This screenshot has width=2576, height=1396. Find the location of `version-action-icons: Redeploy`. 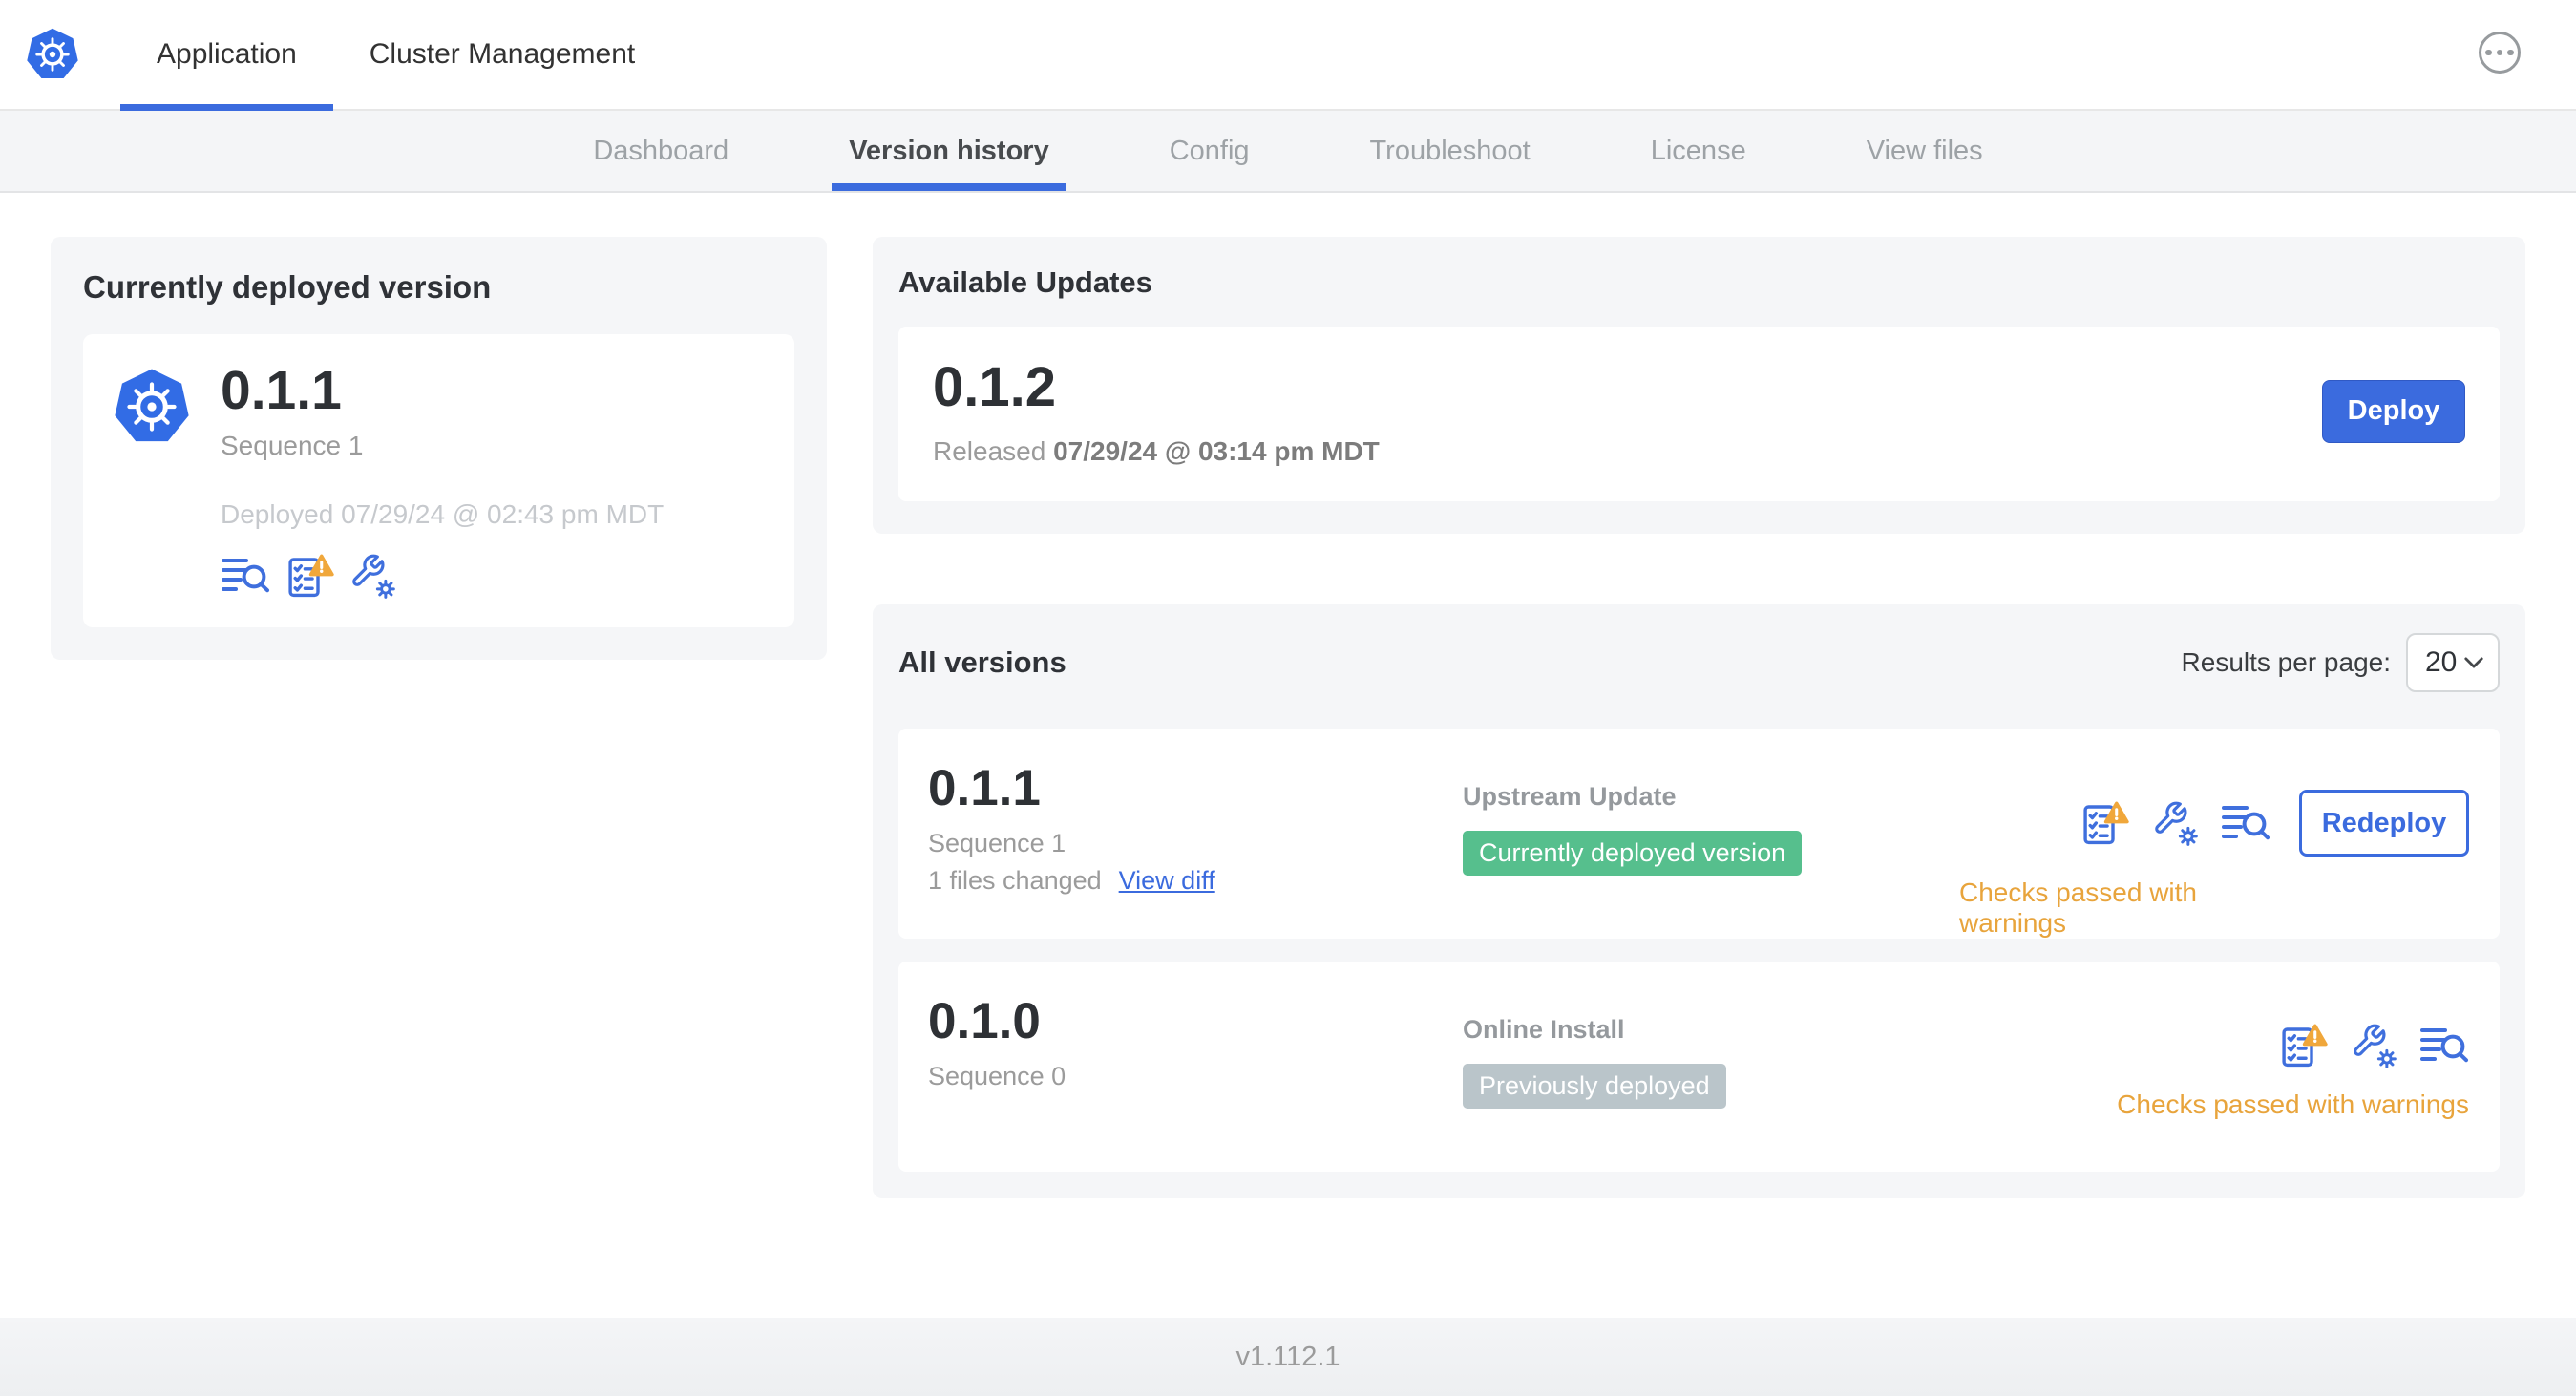

version-action-icons: Redeploy is located at coordinates (2274, 823).